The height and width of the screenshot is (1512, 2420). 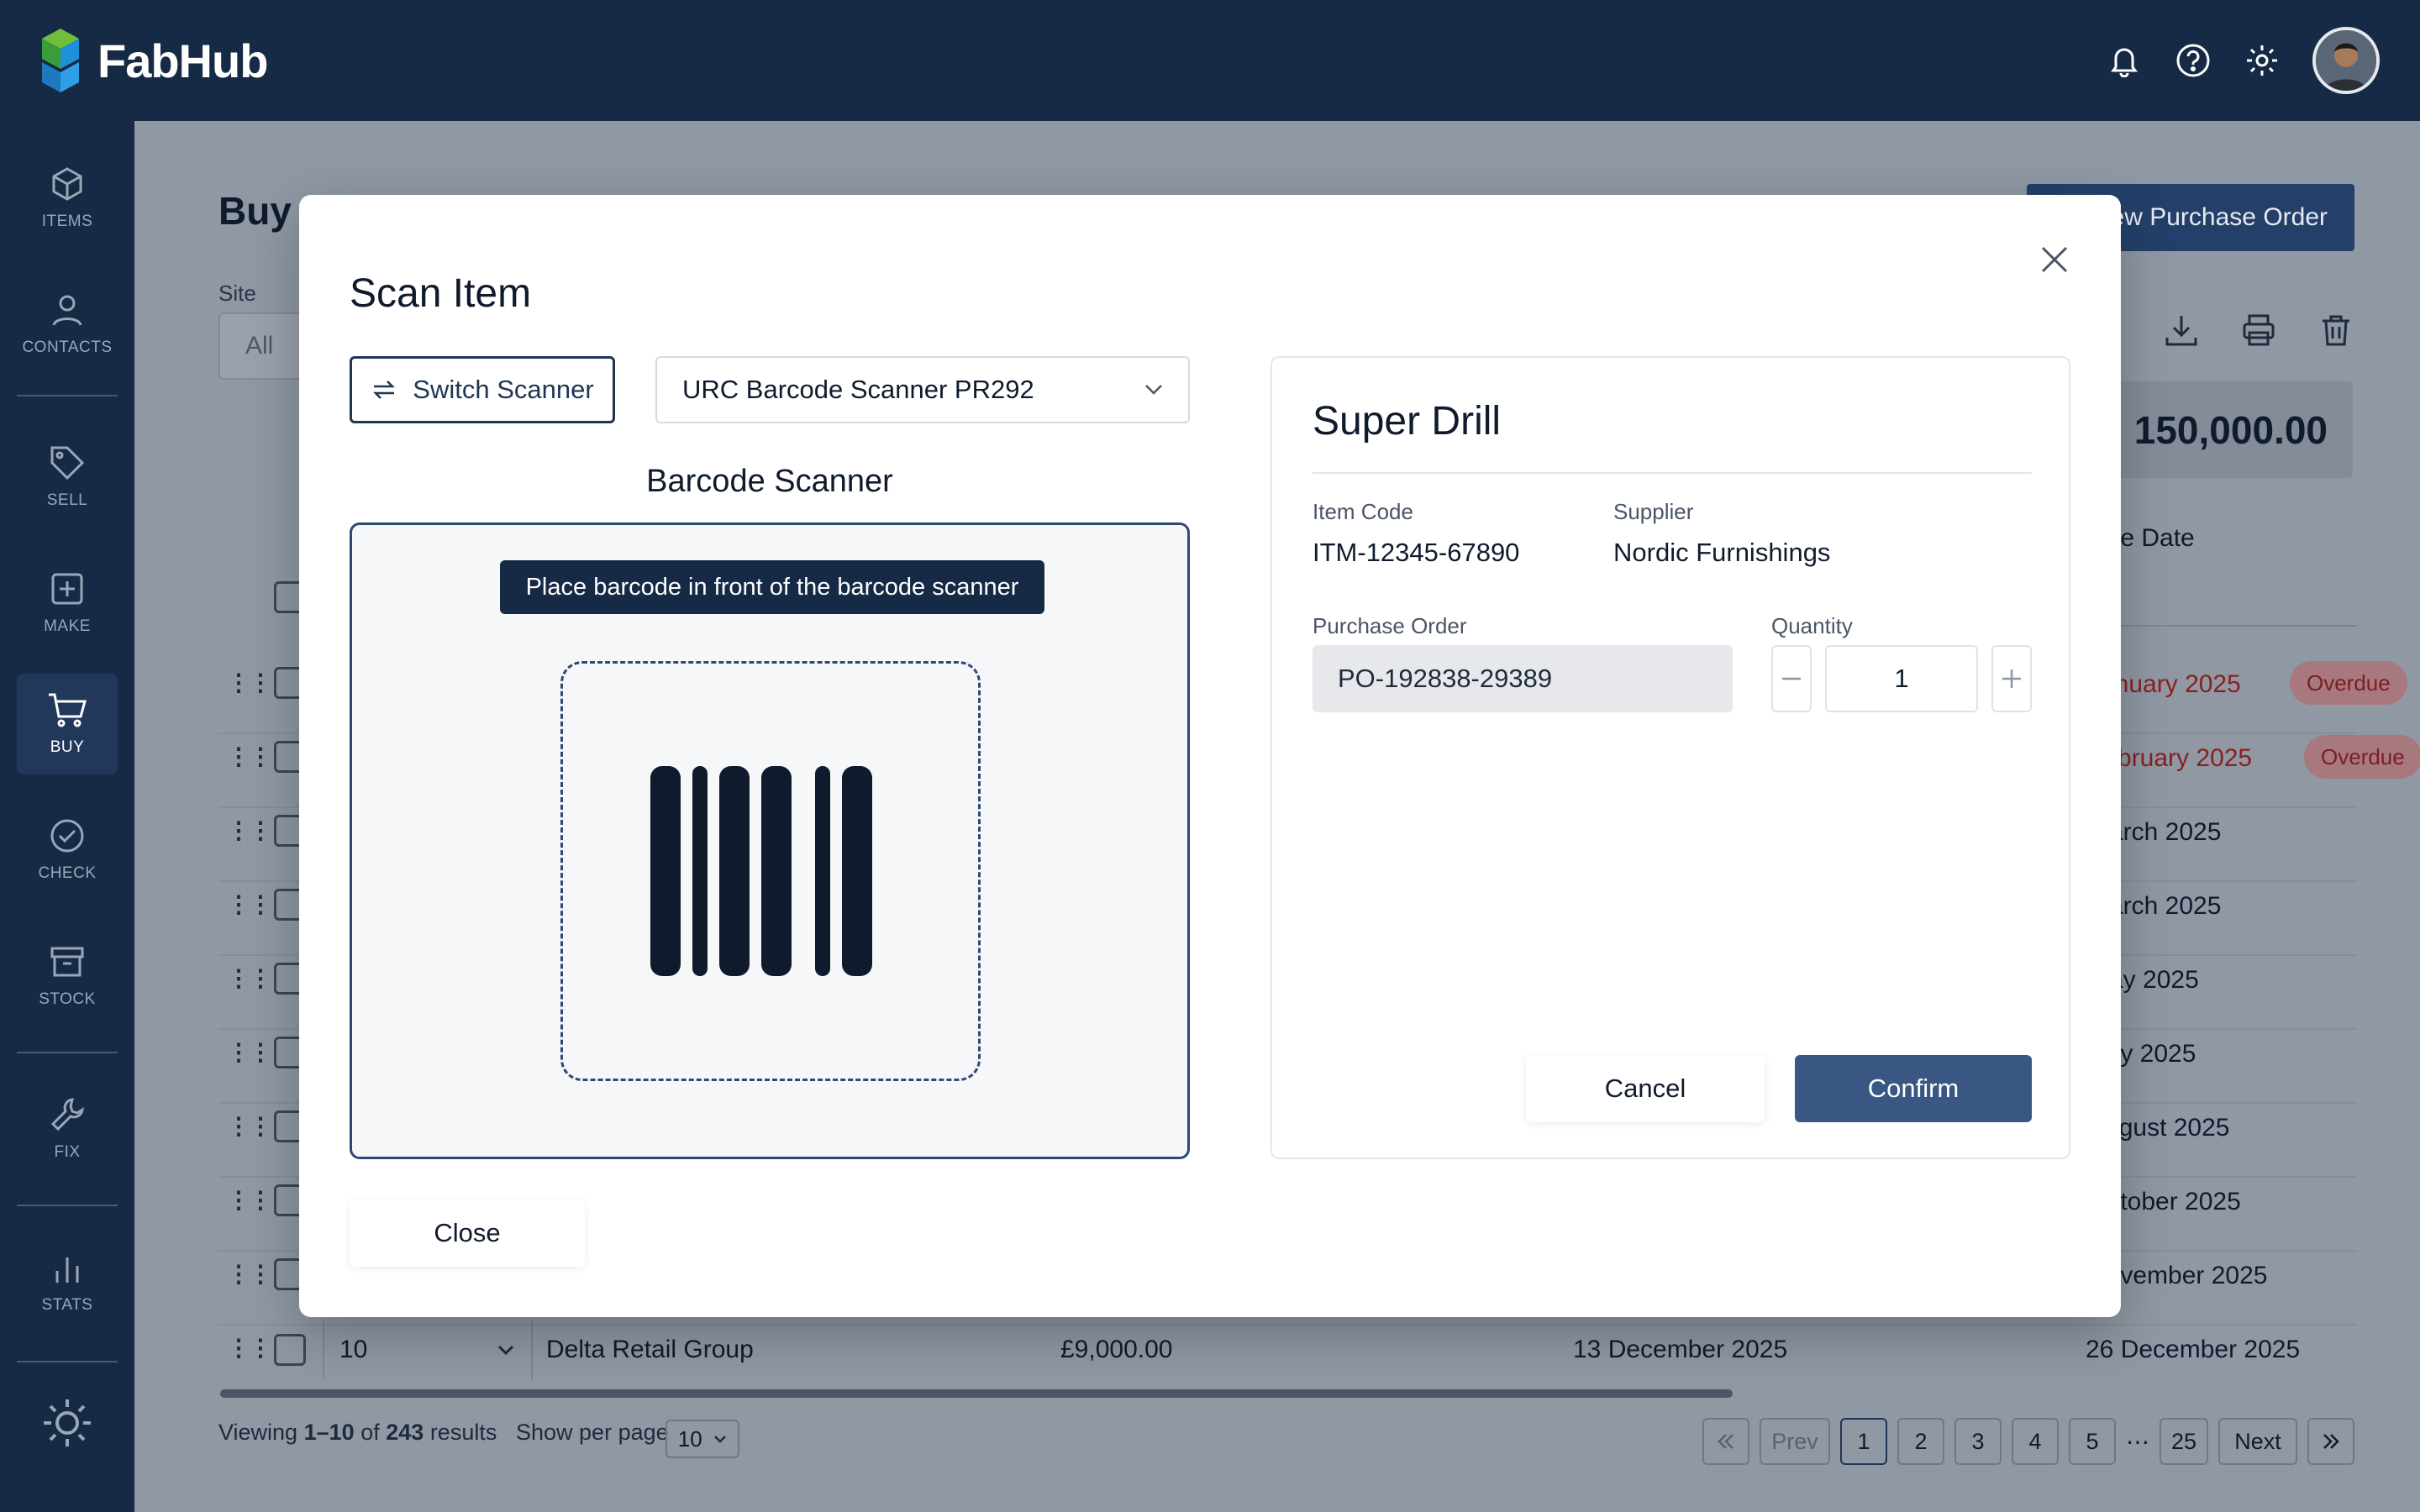 I want to click on item-code-label: Item Code, so click(x=1363, y=511).